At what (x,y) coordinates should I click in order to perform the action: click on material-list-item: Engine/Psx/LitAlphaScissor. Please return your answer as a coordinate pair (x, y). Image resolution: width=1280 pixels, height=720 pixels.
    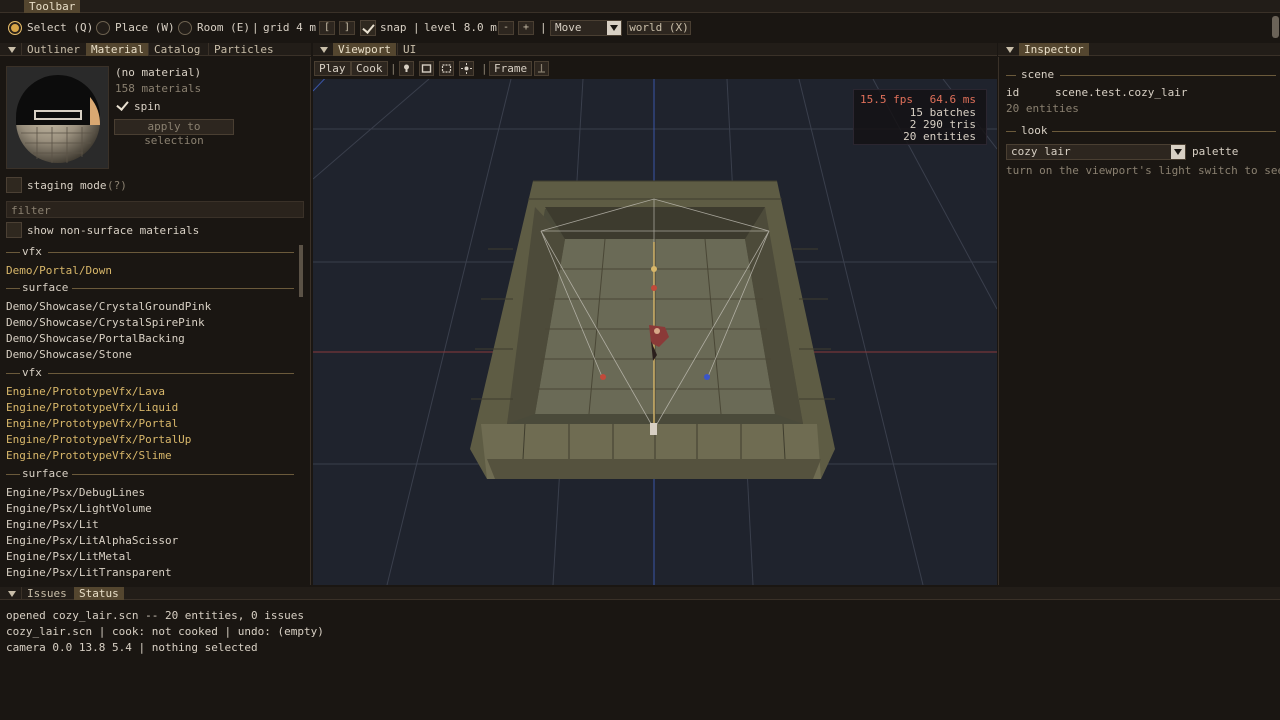
    Looking at the image, I should click on (92, 540).